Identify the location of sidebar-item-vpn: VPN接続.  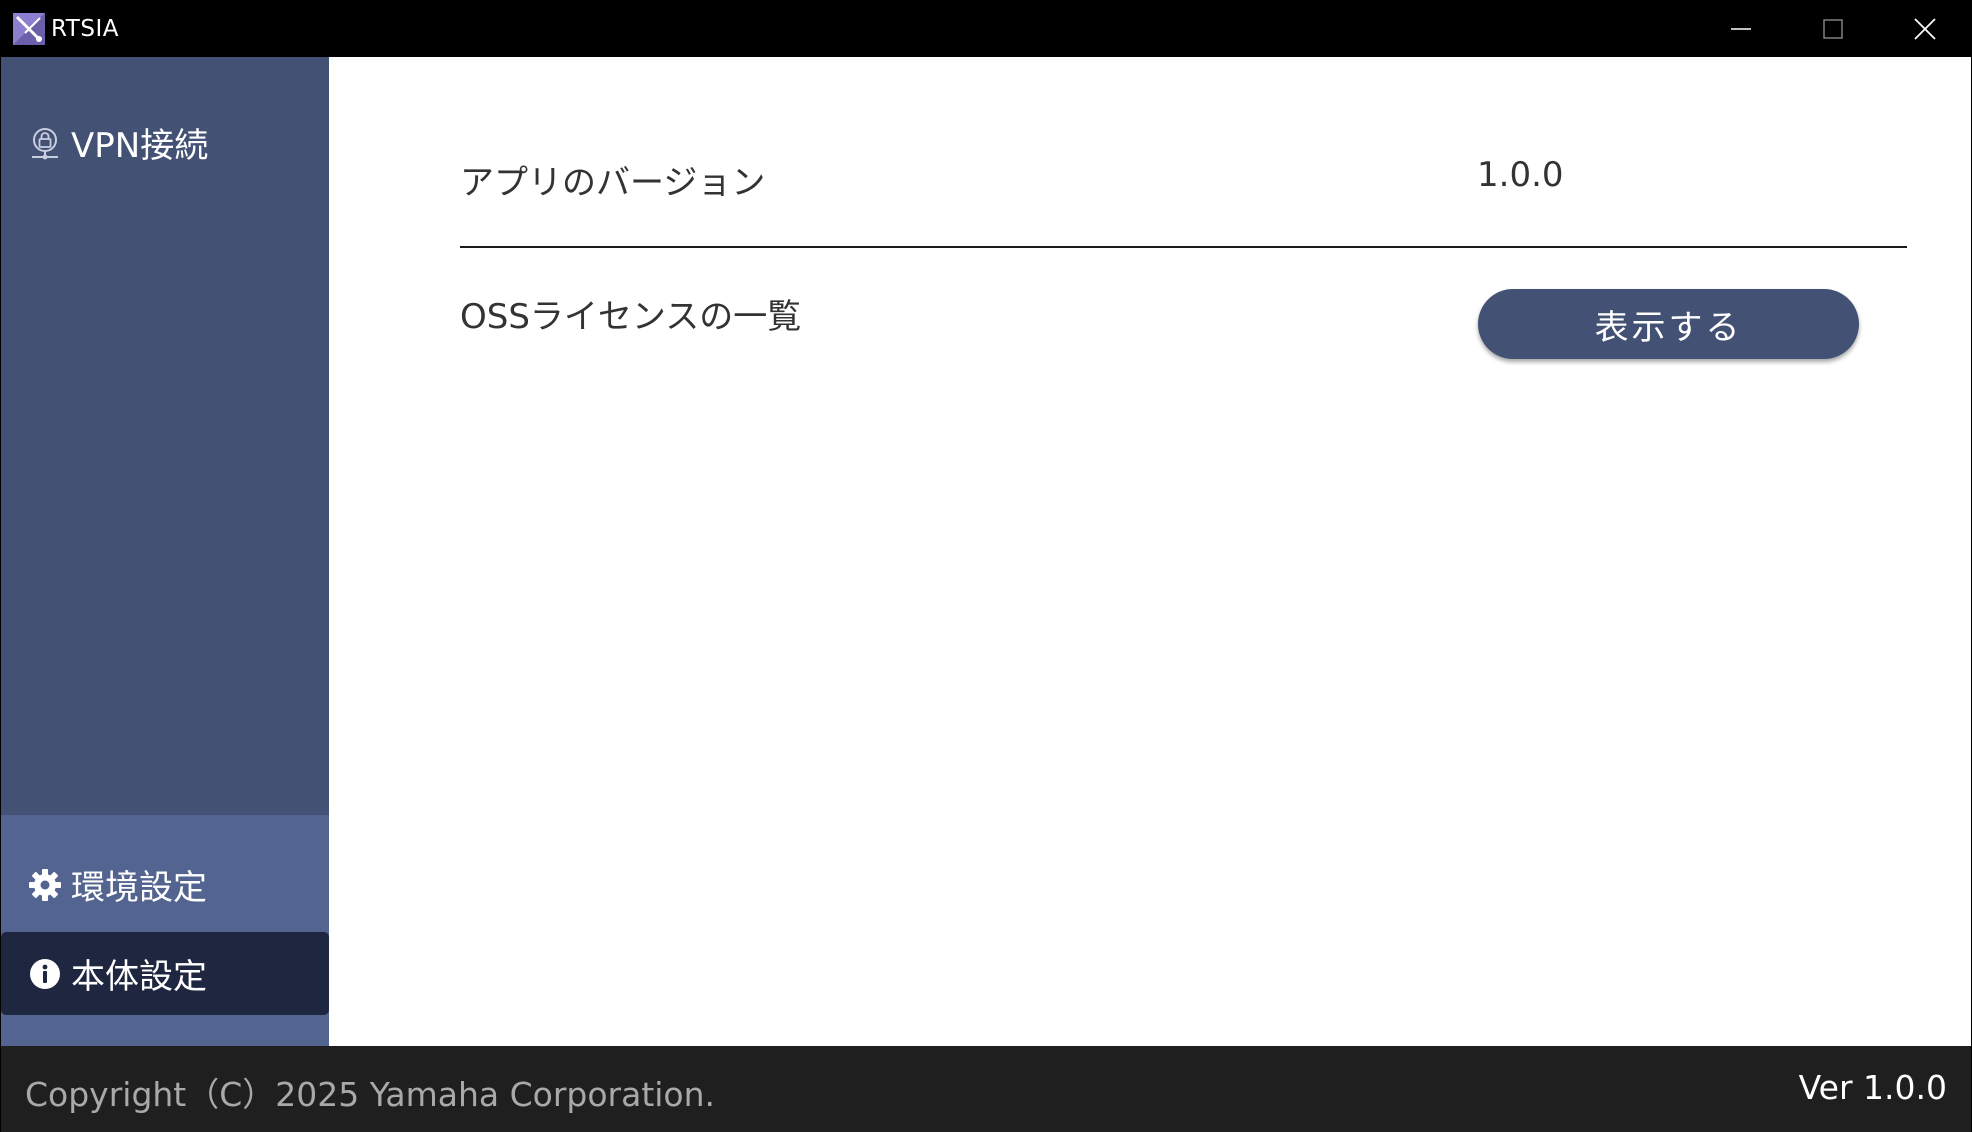
(165, 142).